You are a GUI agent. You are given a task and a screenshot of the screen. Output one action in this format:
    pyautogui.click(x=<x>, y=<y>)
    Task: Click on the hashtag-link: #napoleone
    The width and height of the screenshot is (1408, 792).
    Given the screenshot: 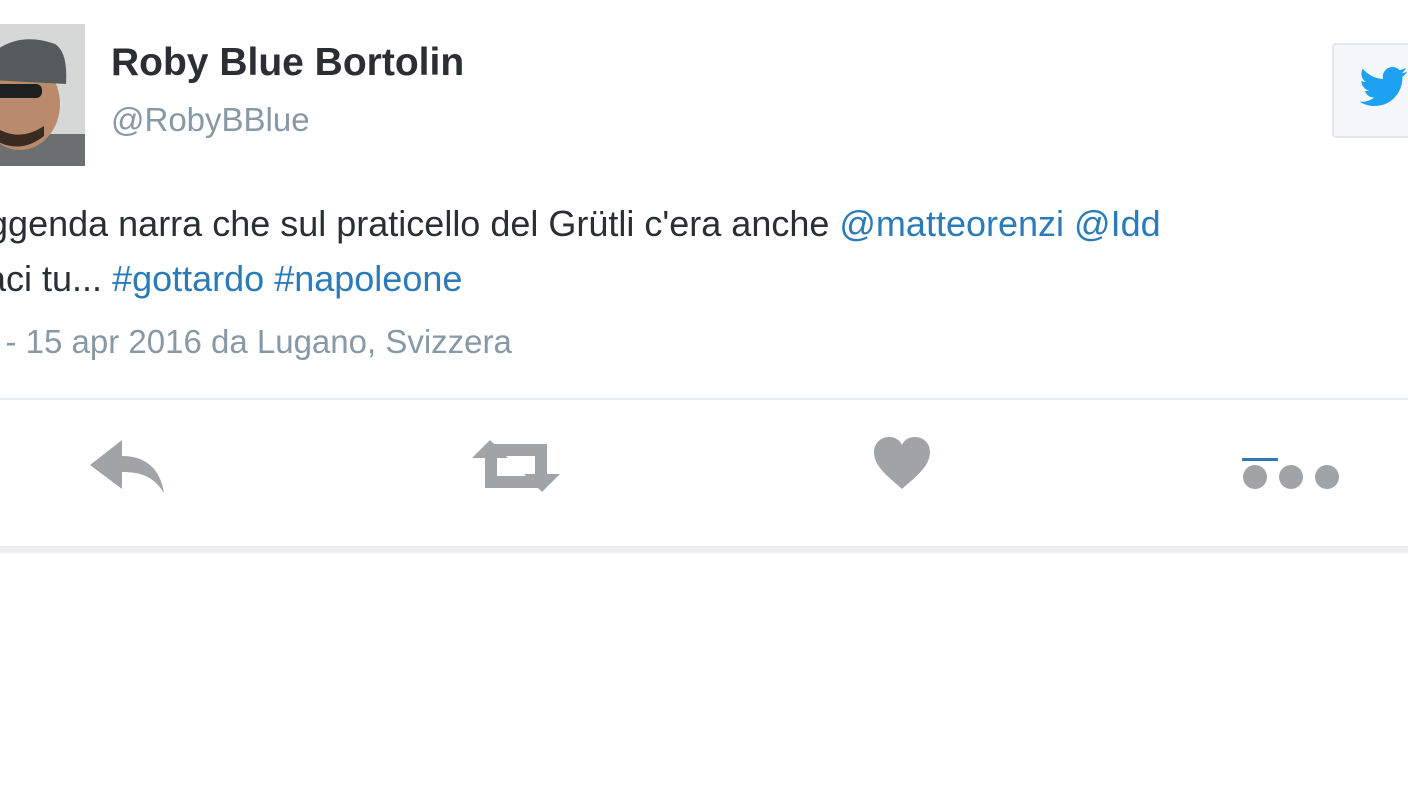 What is the action you would take?
    pyautogui.click(x=368, y=278)
    